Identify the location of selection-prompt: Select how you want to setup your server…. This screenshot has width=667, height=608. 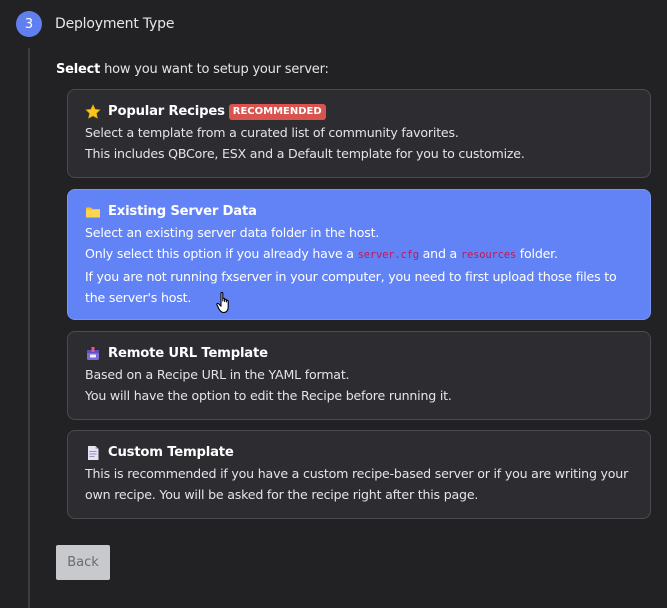
(192, 69).